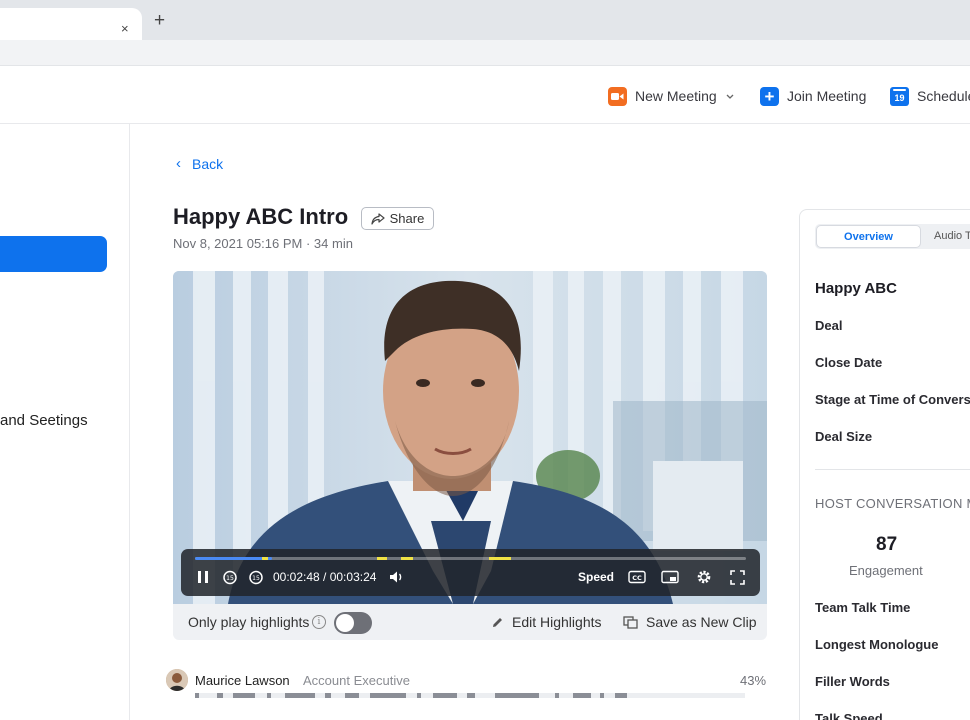  I want to click on calendar-icon: 19, so click(899, 96).